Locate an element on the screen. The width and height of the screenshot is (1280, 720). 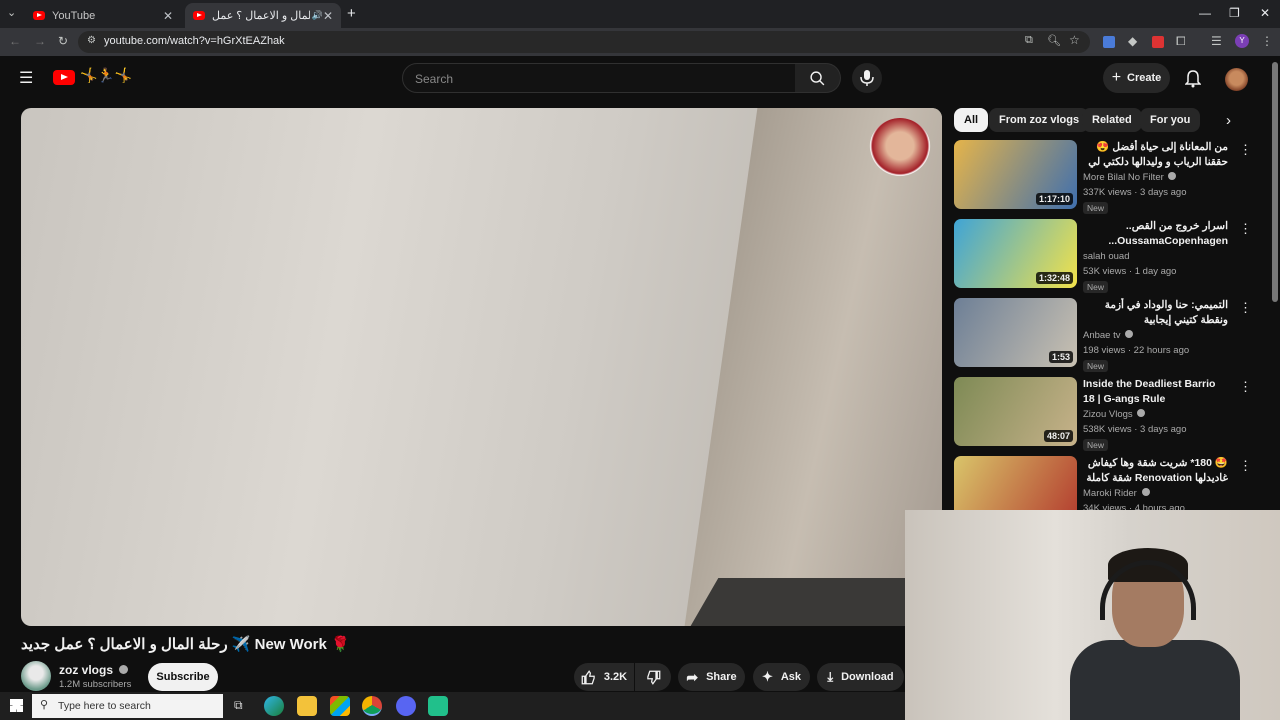
search-placeholder: Search is located at coordinates (434, 79).